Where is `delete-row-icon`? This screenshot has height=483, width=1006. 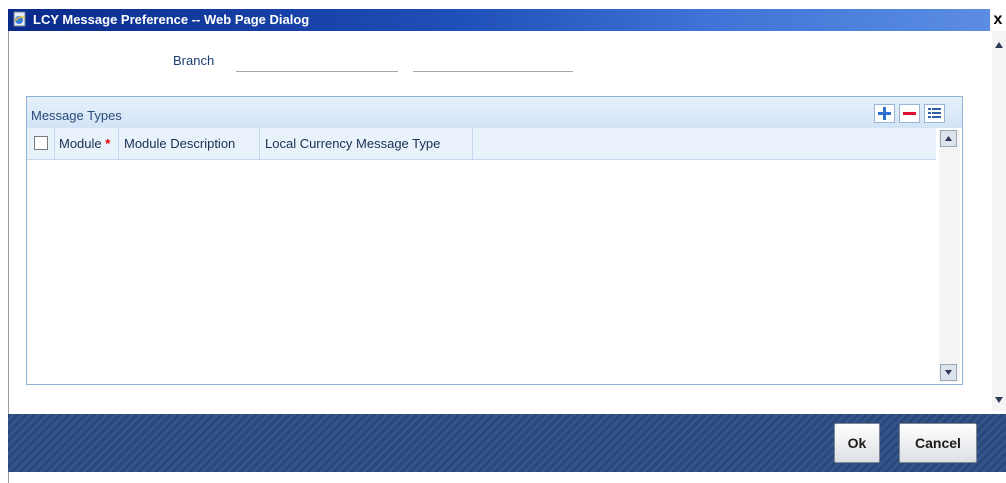
delete-row-icon is located at coordinates (909, 113).